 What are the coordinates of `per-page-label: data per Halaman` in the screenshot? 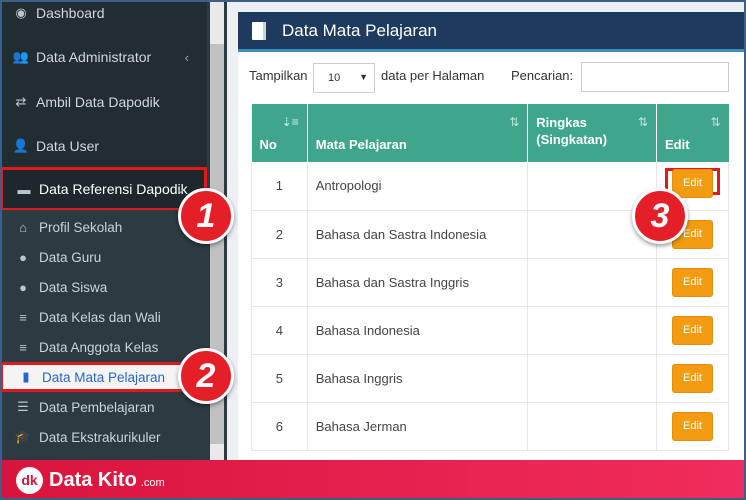 It's located at (433, 75).